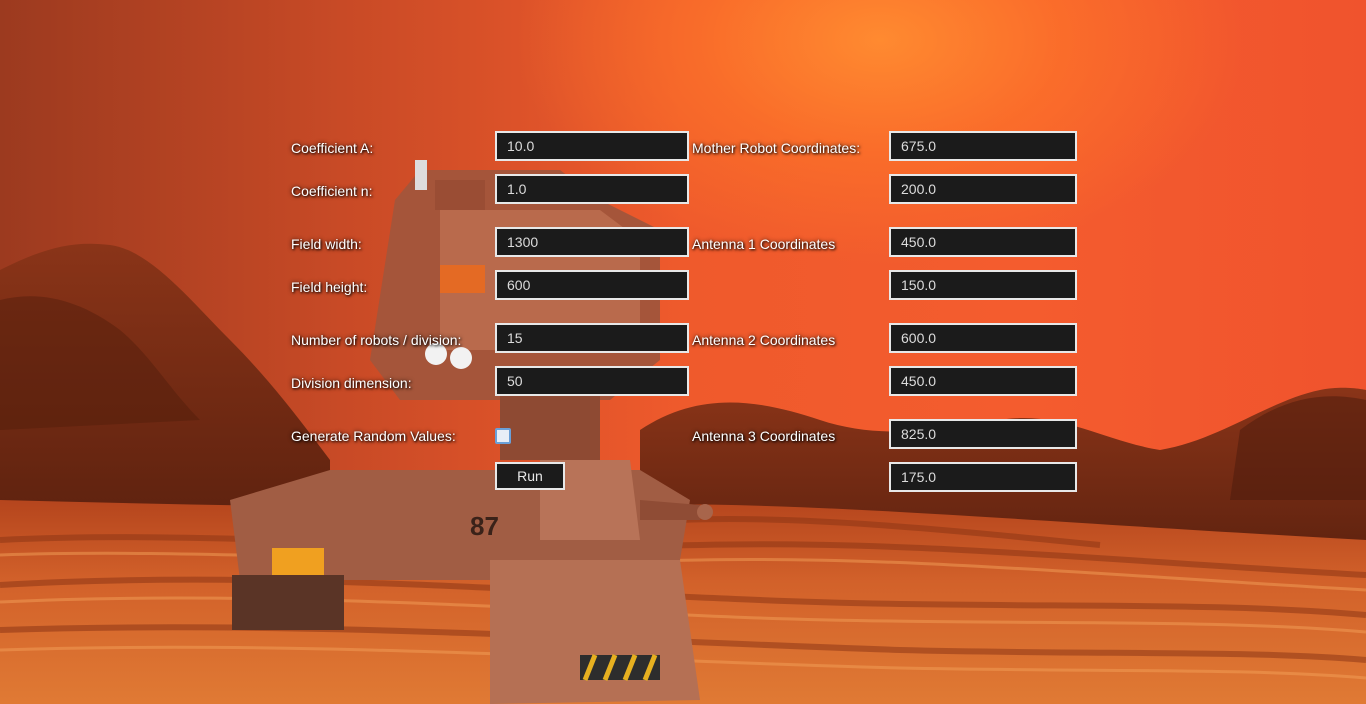 Image resolution: width=1366 pixels, height=704 pixels. What do you see at coordinates (503, 436) in the screenshot?
I see `generate-random-checkbox` at bounding box center [503, 436].